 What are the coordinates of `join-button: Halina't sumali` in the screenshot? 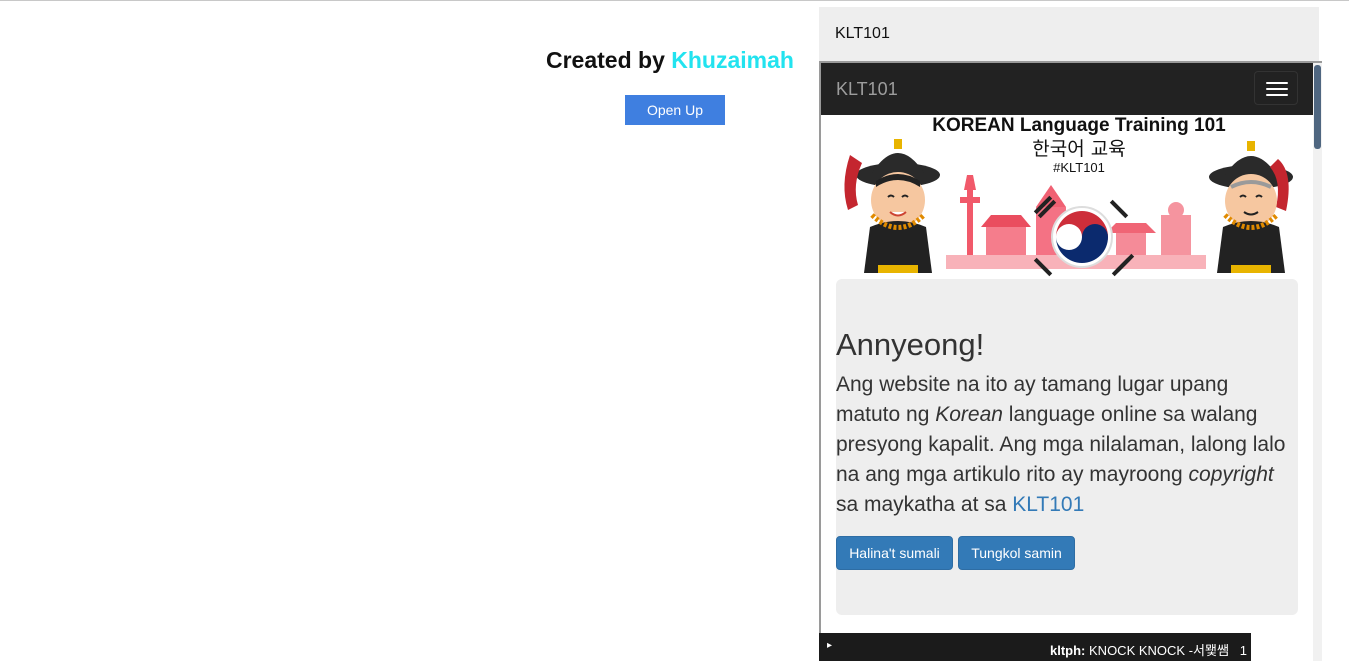 It's located at (894, 553).